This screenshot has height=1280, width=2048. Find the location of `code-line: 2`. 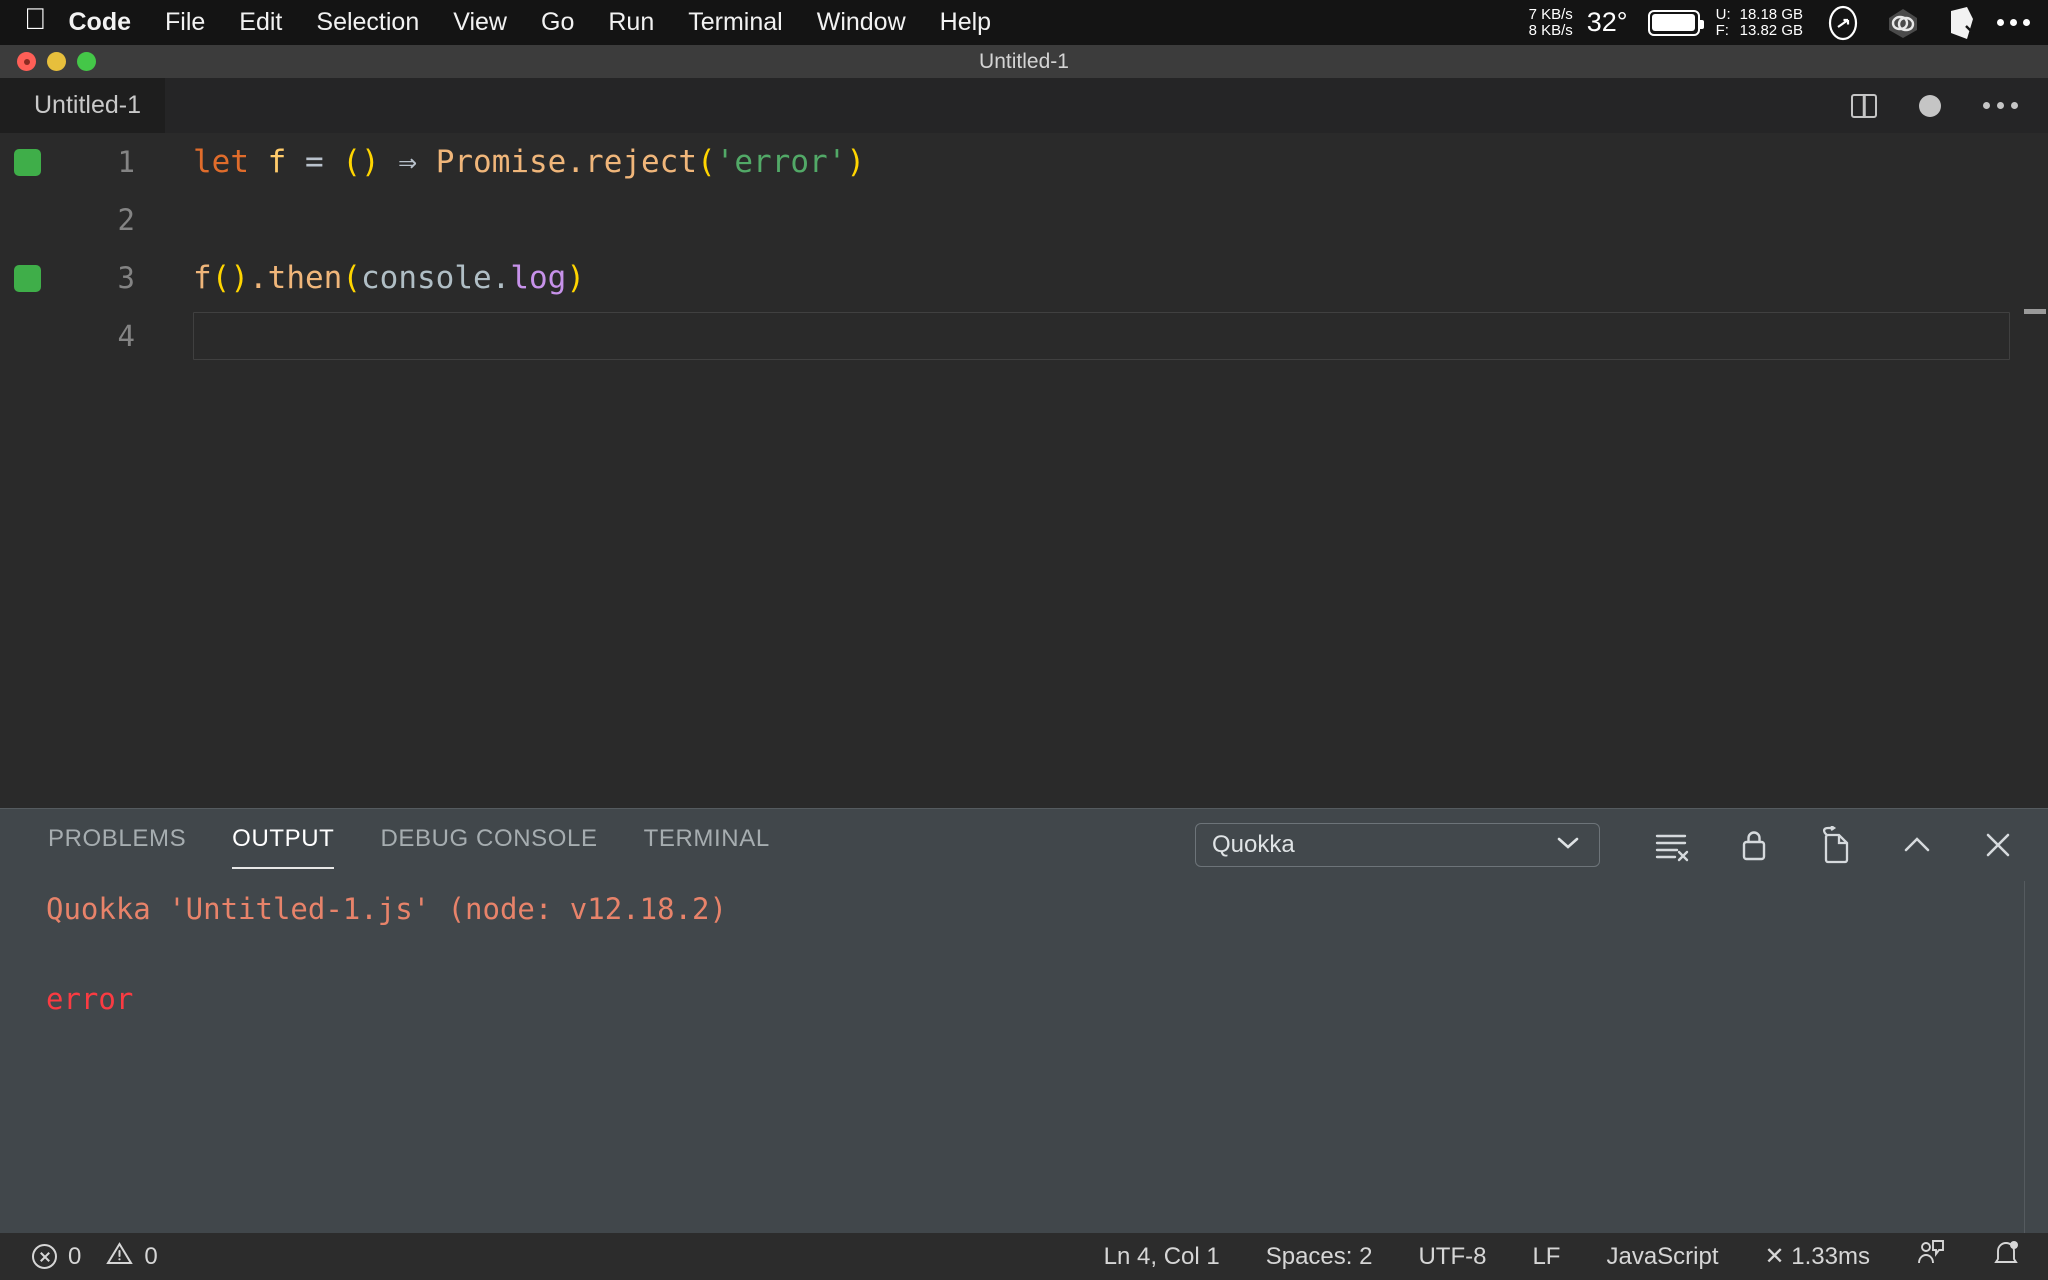

code-line: 2 is located at coordinates (1024, 220).